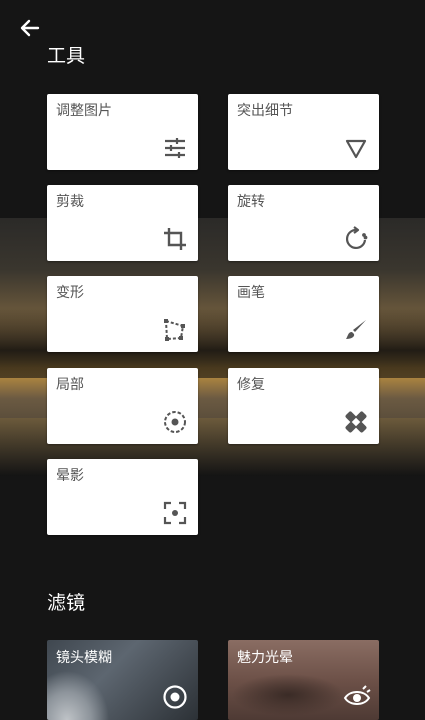  I want to click on tool-label: 画笔, so click(251, 293).